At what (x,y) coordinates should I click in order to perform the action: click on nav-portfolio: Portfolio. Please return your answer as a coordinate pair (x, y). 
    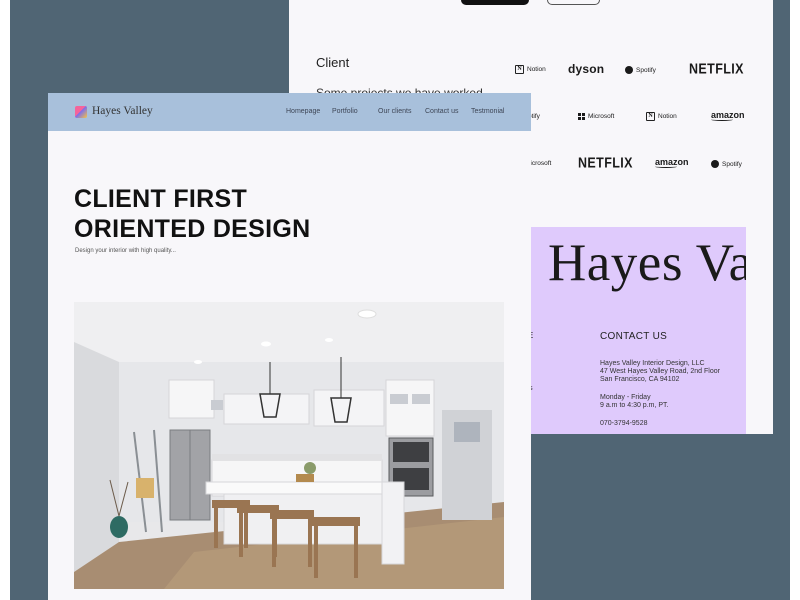
    Looking at the image, I should click on (345, 111).